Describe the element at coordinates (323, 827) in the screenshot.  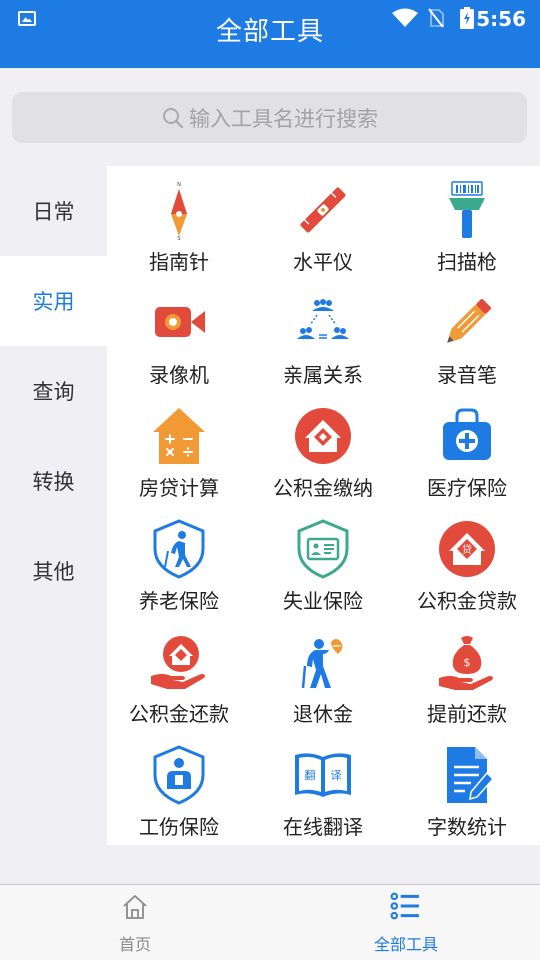
I see `tool-label: 在线翻译` at that location.